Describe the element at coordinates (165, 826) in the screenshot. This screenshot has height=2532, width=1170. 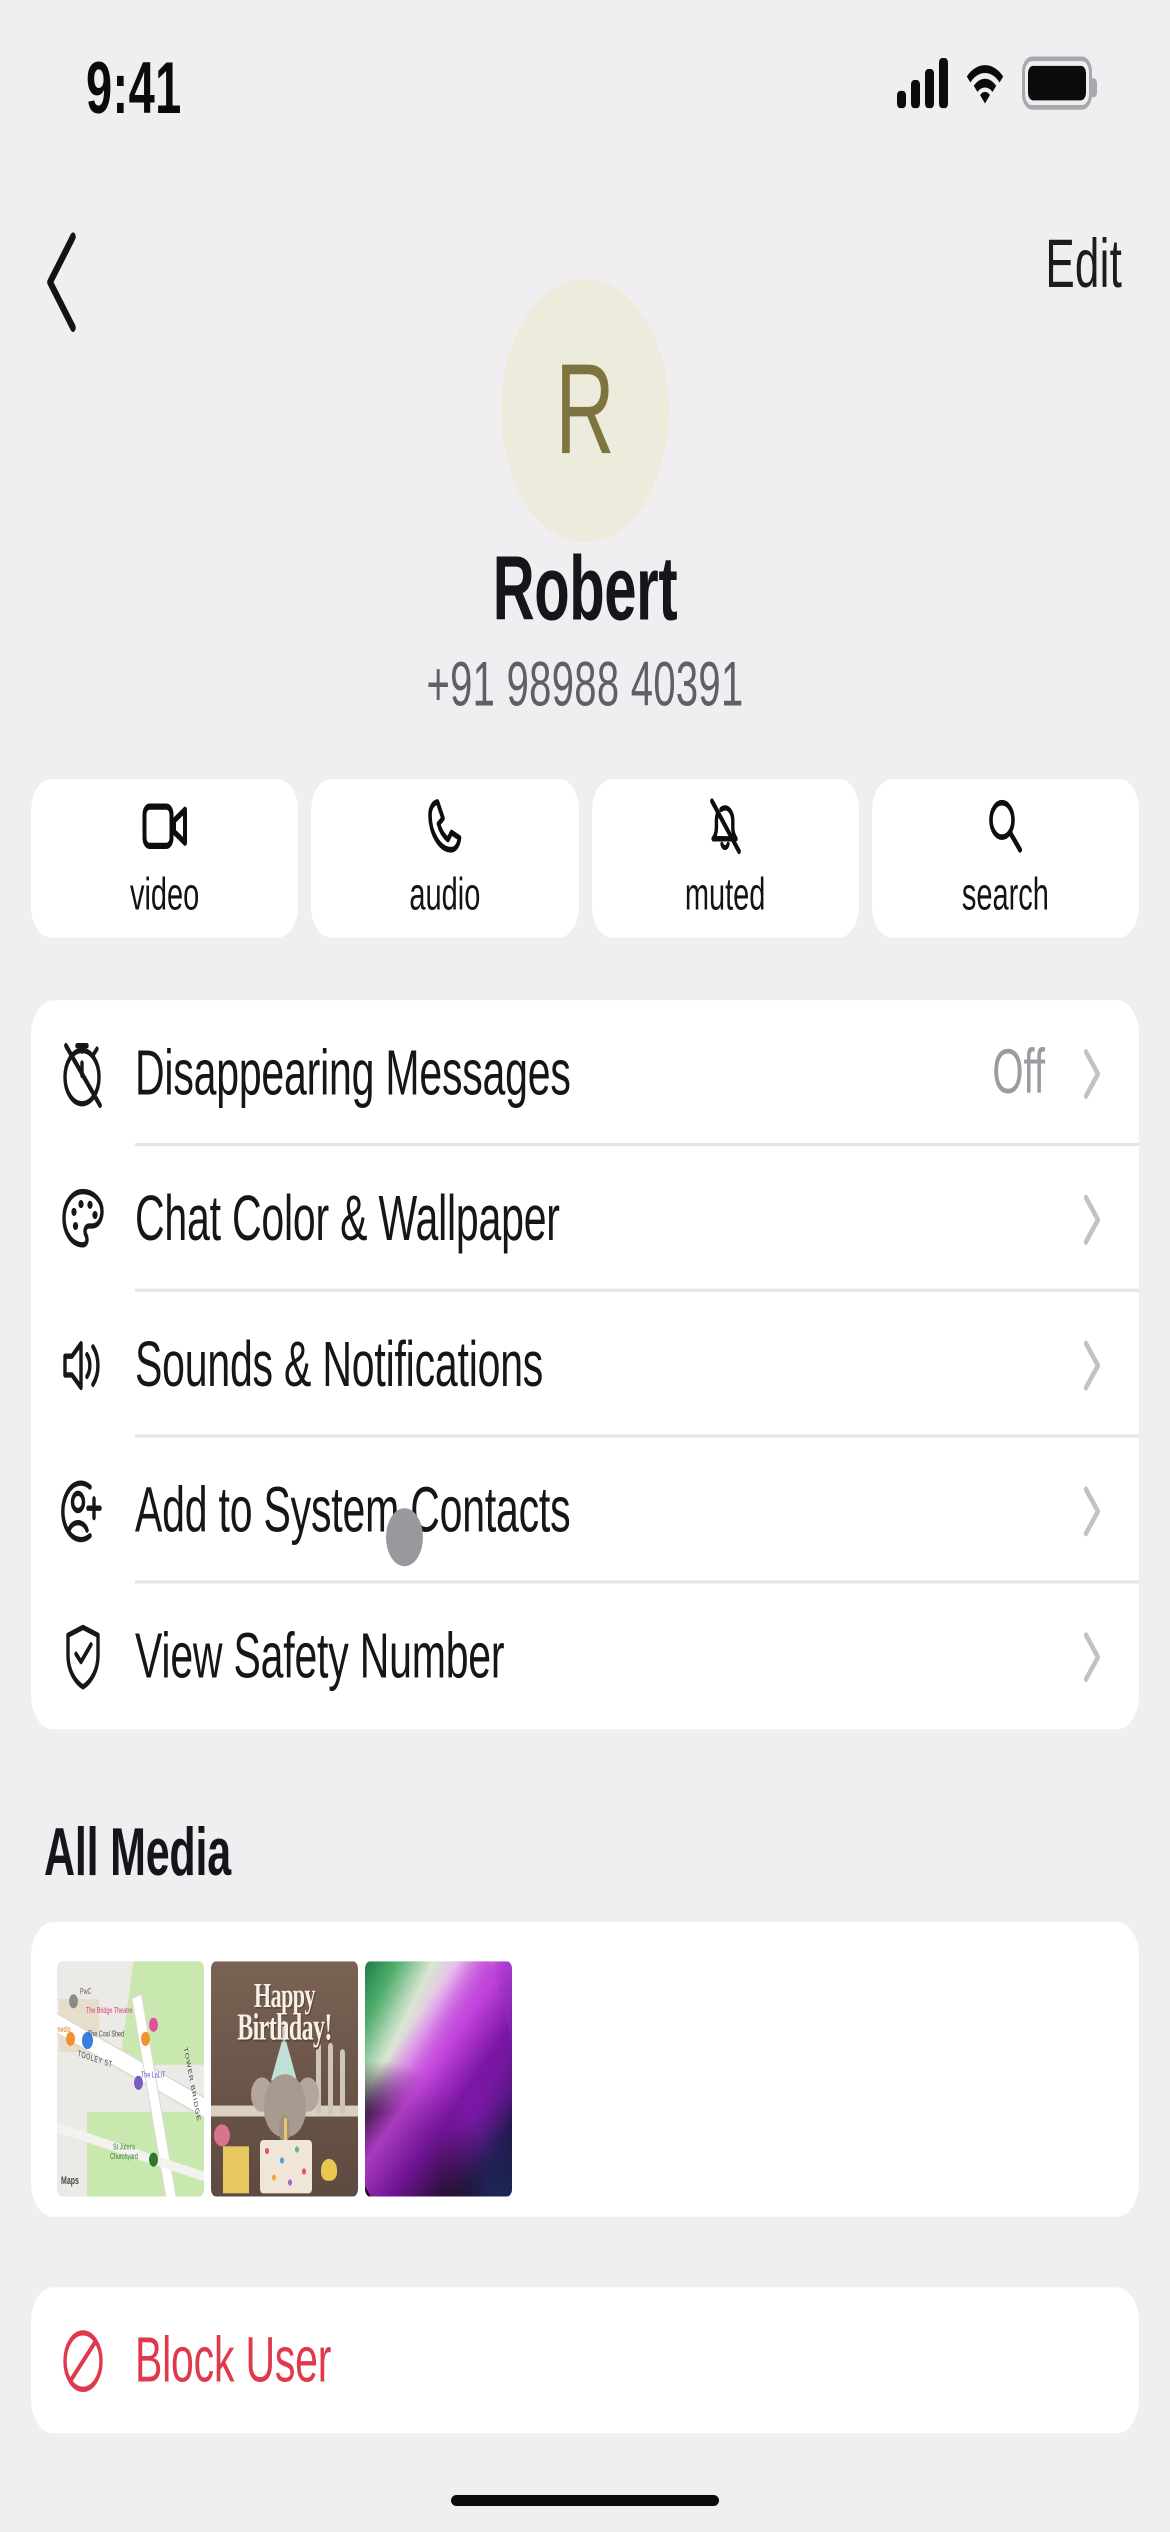
I see `video-camera-icon` at that location.